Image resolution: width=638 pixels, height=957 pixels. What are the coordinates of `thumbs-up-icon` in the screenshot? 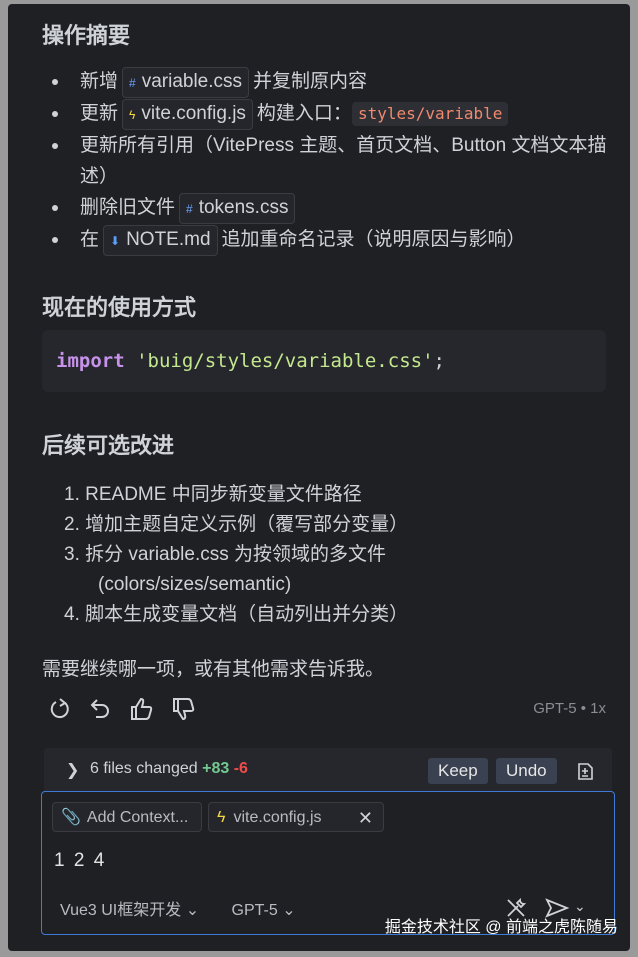 It's located at (141, 709).